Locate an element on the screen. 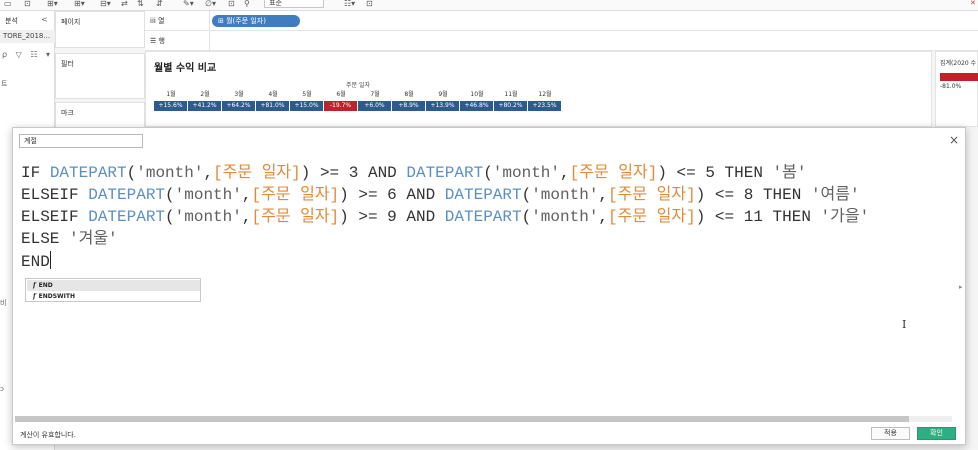 This screenshot has width=978, height=450. month-header: 11월 is located at coordinates (511, 94).